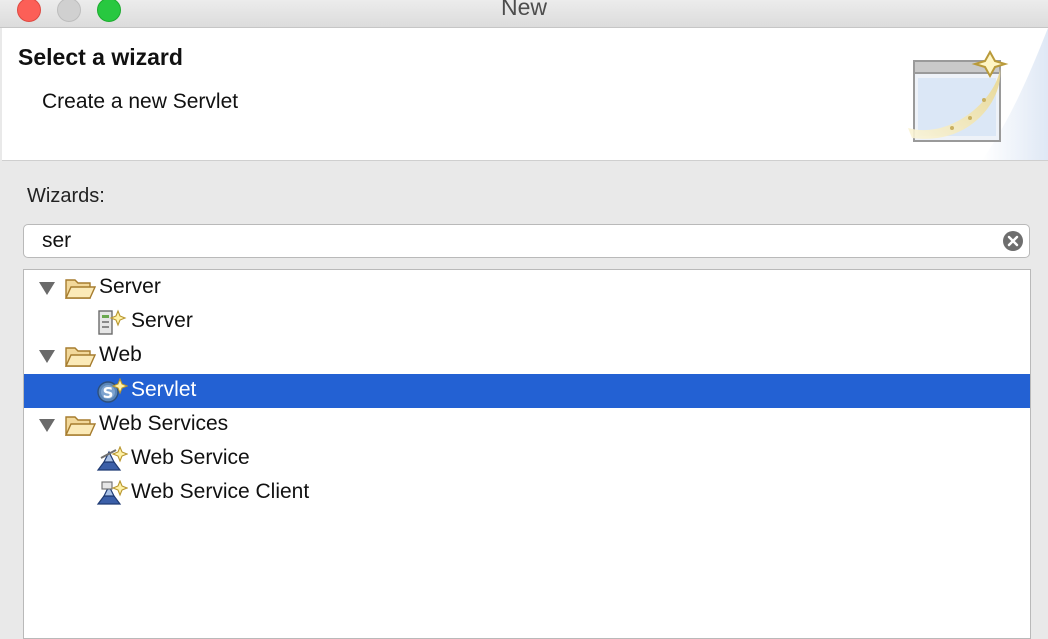 This screenshot has width=1048, height=639. Describe the element at coordinates (120, 354) in the screenshot. I see `tree-item-label: Web` at that location.